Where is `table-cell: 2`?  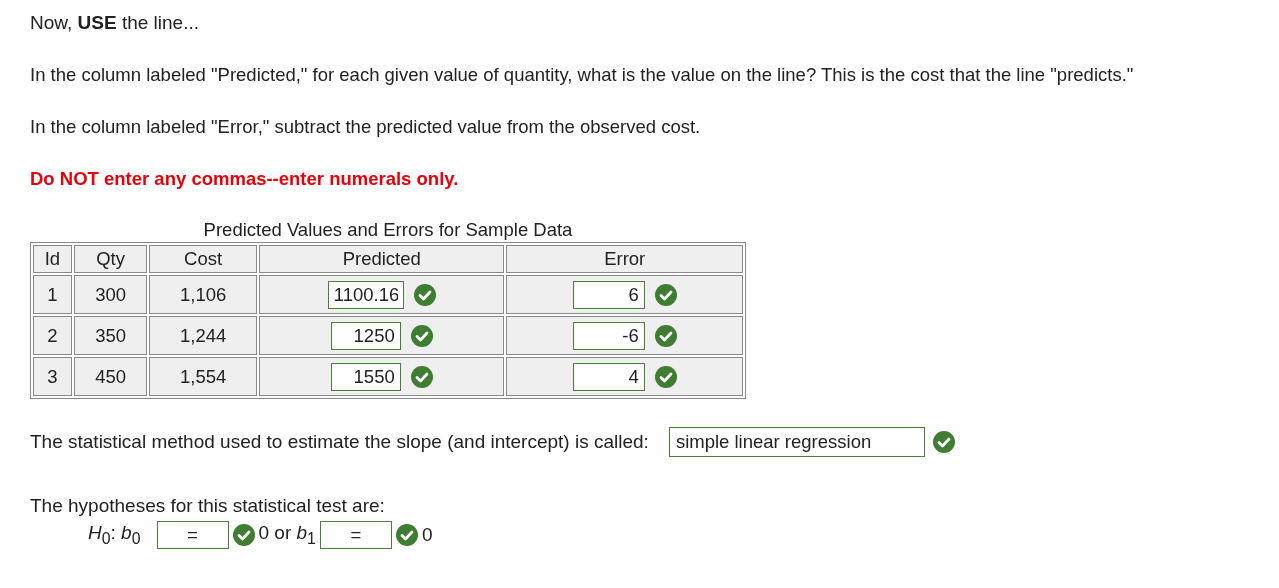
table-cell: 2 is located at coordinates (52, 335).